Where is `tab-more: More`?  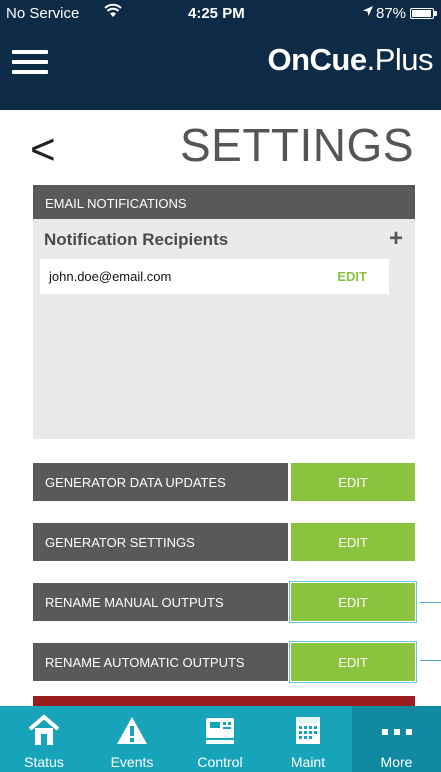 tab-more: More is located at coordinates (396, 739).